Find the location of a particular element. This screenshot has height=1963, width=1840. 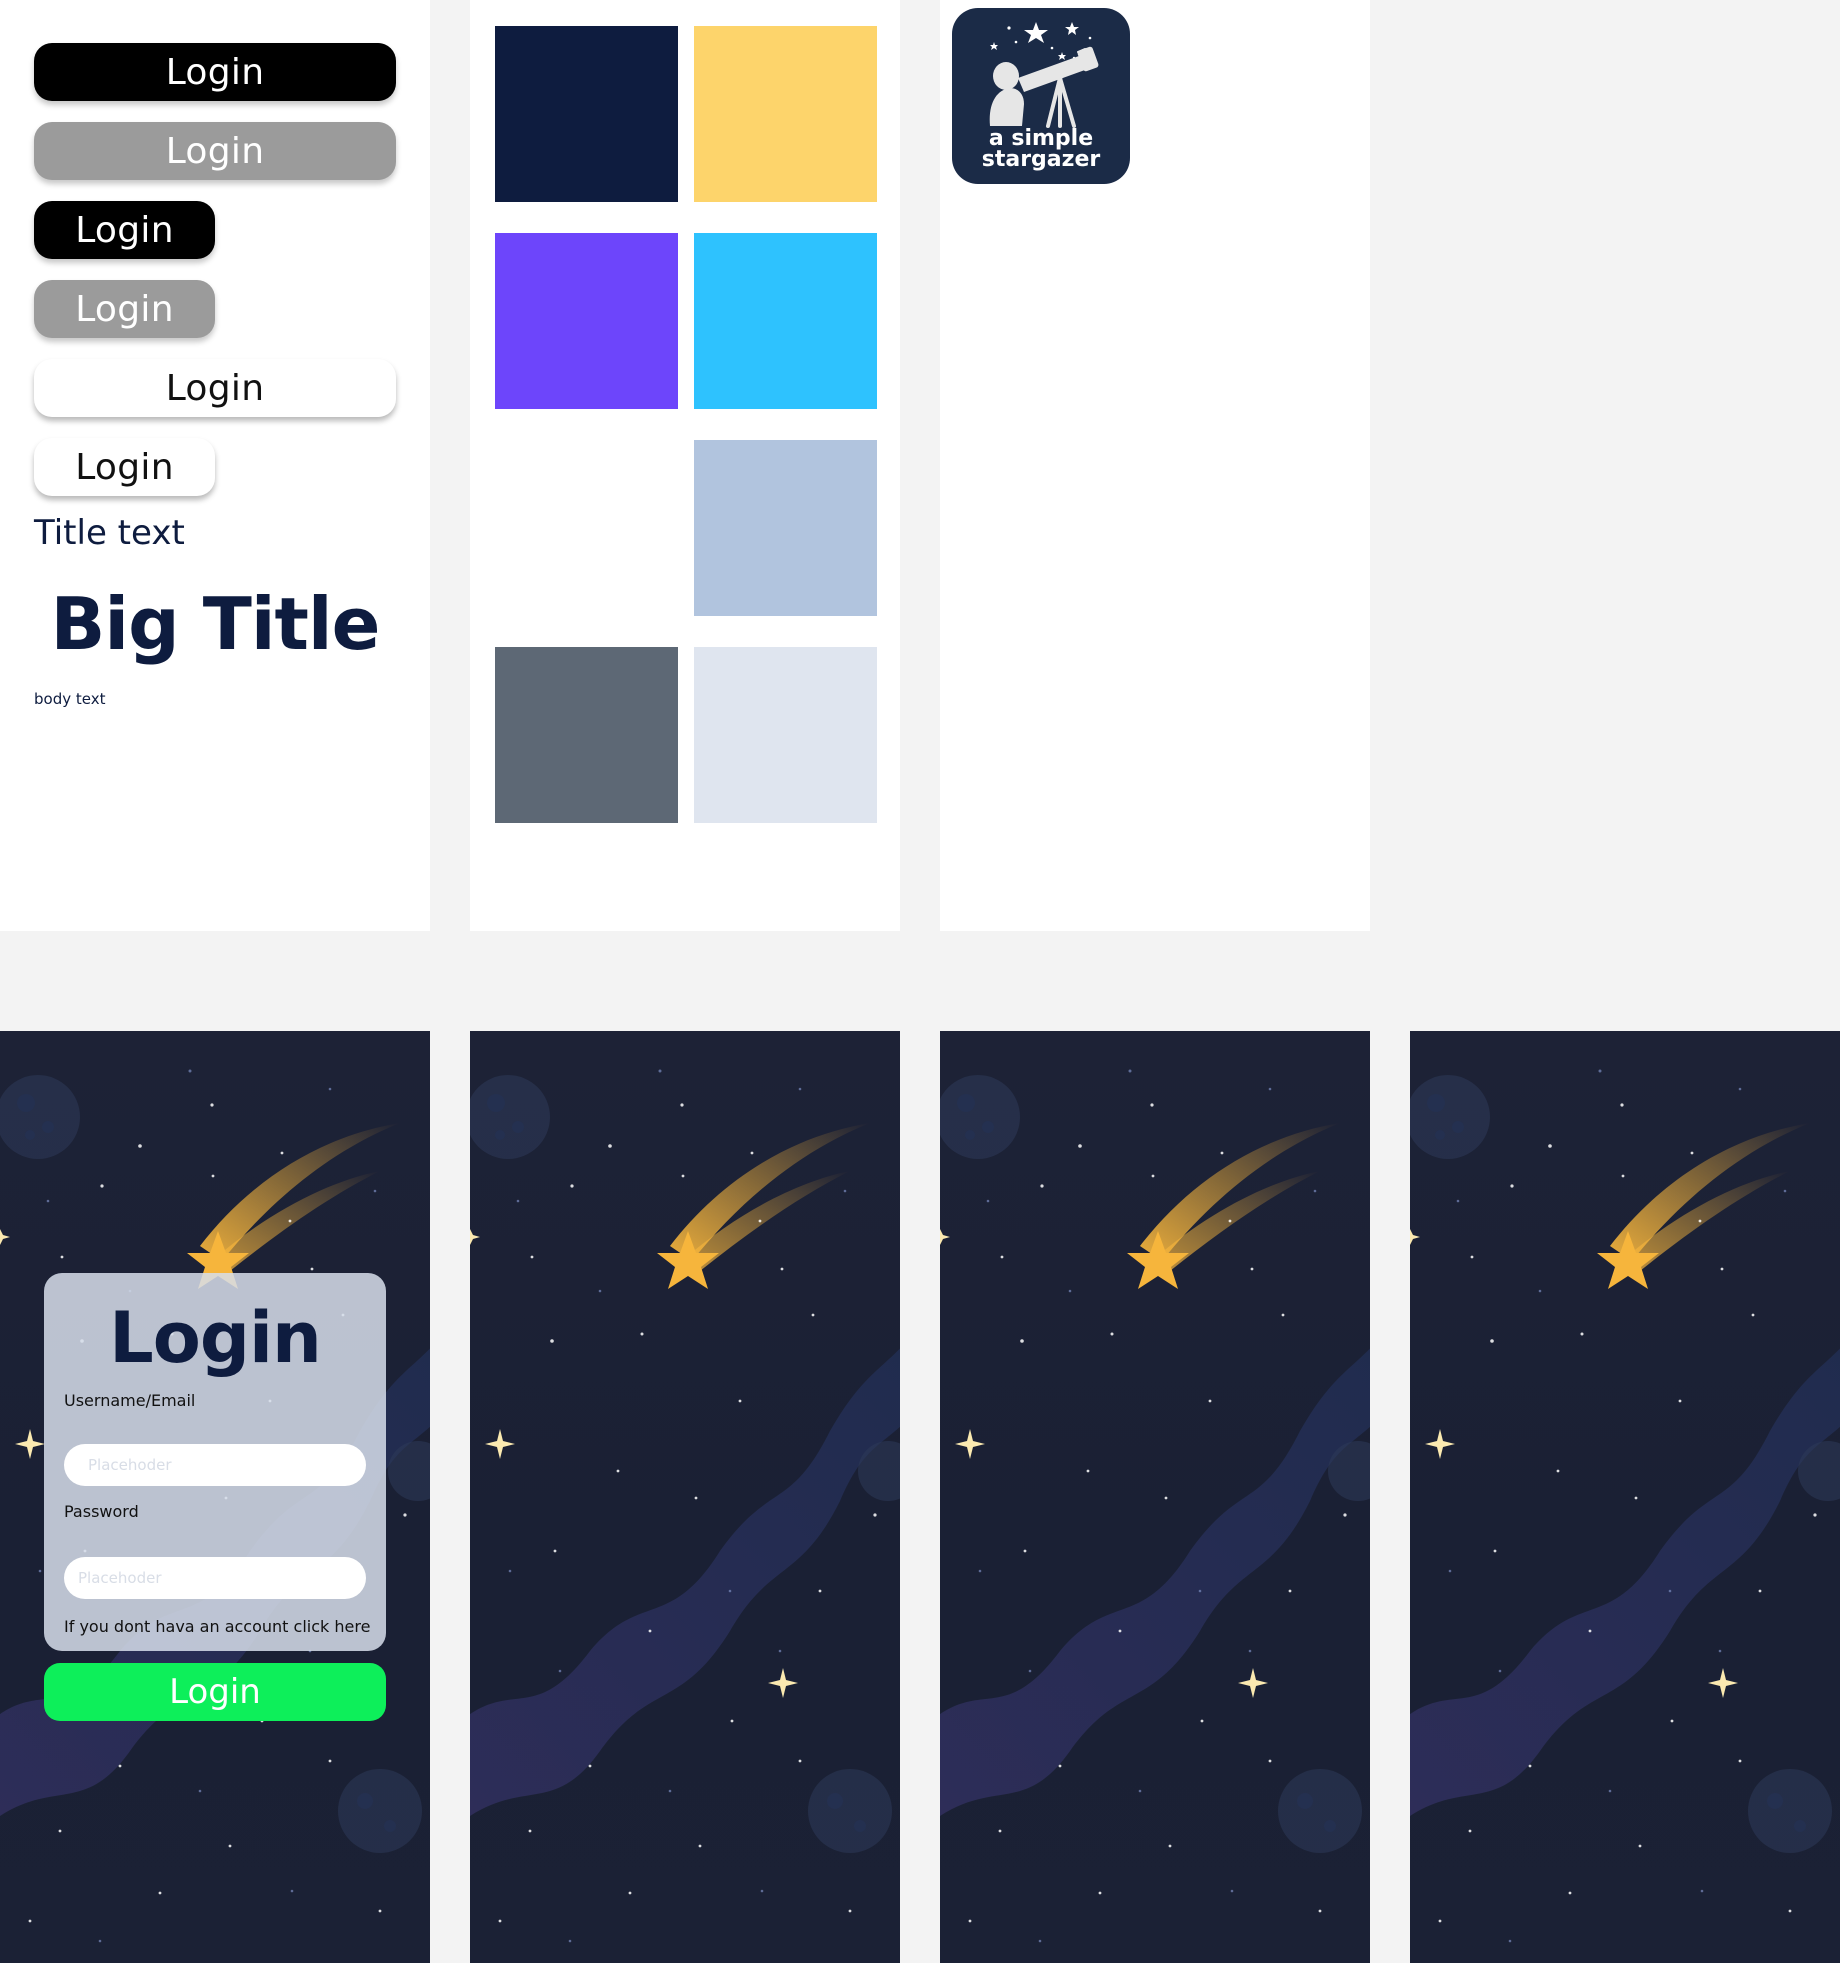

app-logo: a simple stargazer is located at coordinates (1041, 96).